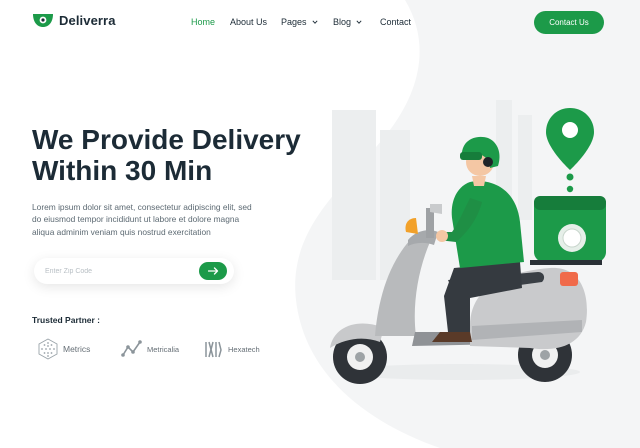 The image size is (640, 448). I want to click on nav-pages-label: Pages, so click(294, 22).